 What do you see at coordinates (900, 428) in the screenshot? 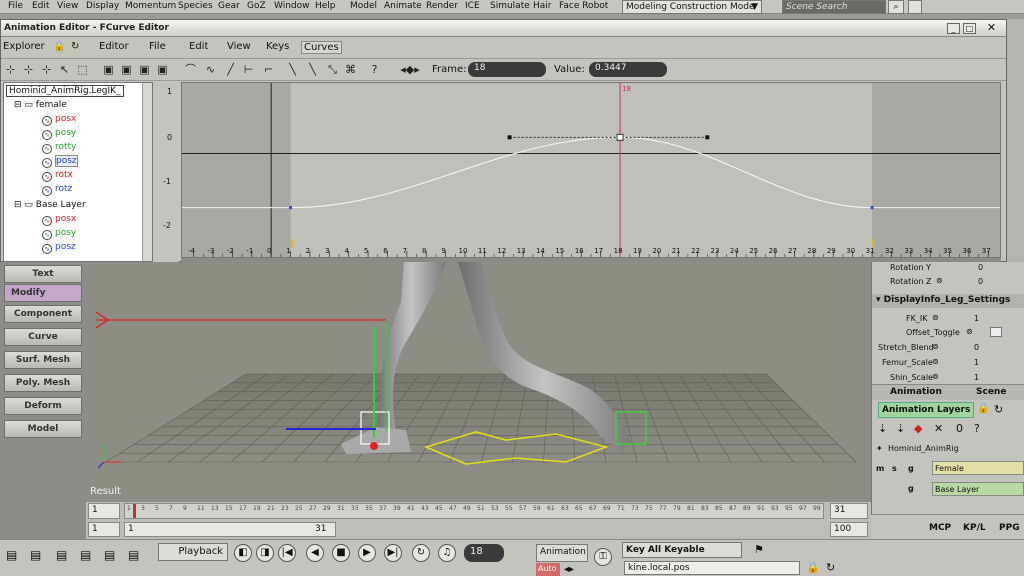
I see `add-layer-below-icon: ⇣` at bounding box center [900, 428].